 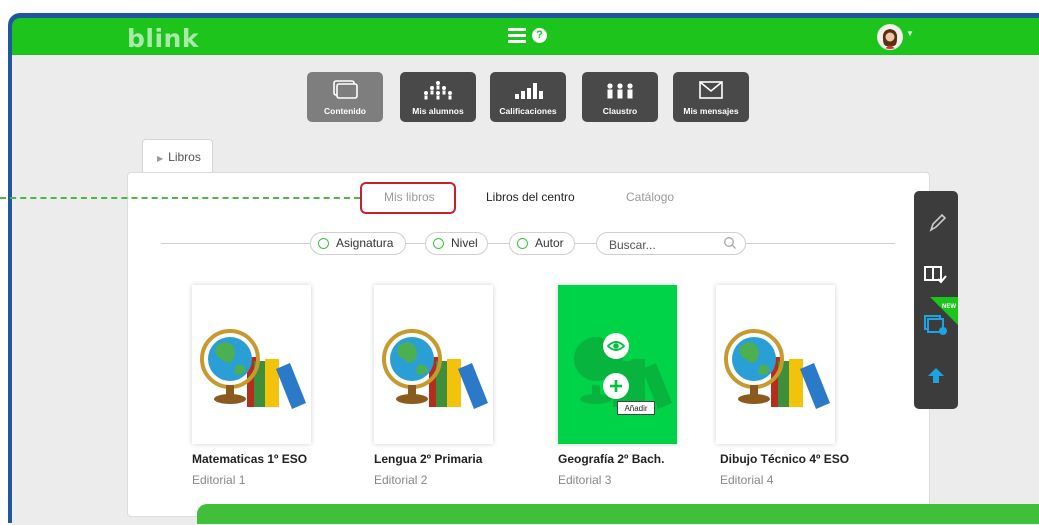 I want to click on book-title: Dibujo Técnico 4º ESO, so click(x=784, y=459).